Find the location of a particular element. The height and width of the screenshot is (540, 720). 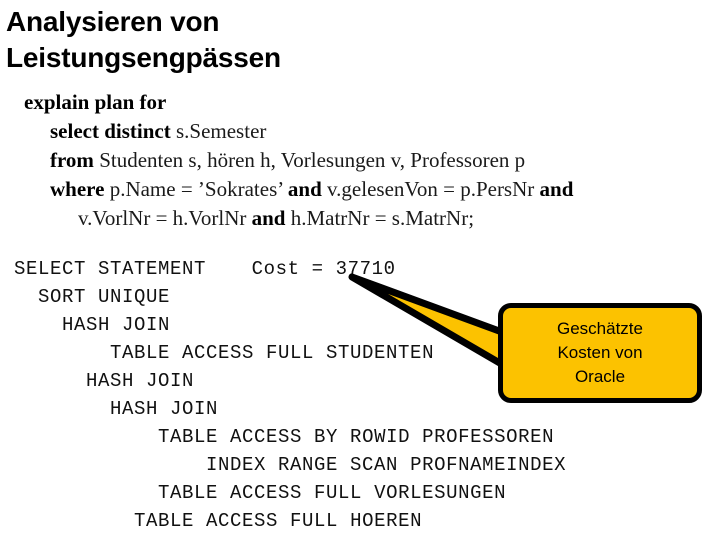

plan-line: TABLE ACCESS FULL VORLESUNGEN is located at coordinates (364, 493).